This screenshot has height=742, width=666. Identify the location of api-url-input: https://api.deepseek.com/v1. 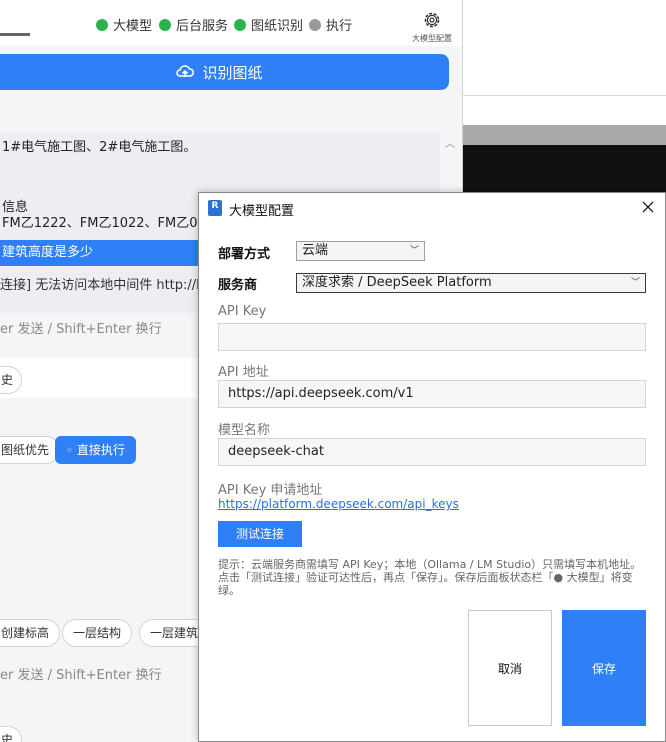
(432, 394).